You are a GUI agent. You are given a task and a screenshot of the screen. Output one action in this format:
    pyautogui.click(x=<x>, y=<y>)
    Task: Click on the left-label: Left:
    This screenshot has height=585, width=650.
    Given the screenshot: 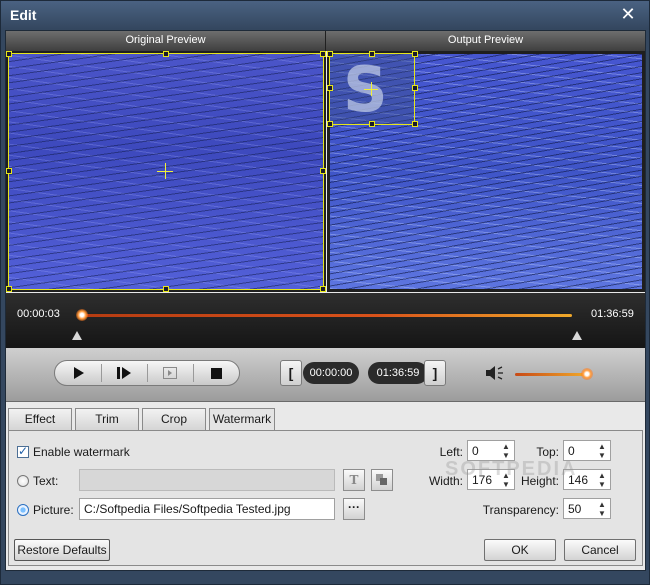 What is the action you would take?
    pyautogui.click(x=451, y=452)
    